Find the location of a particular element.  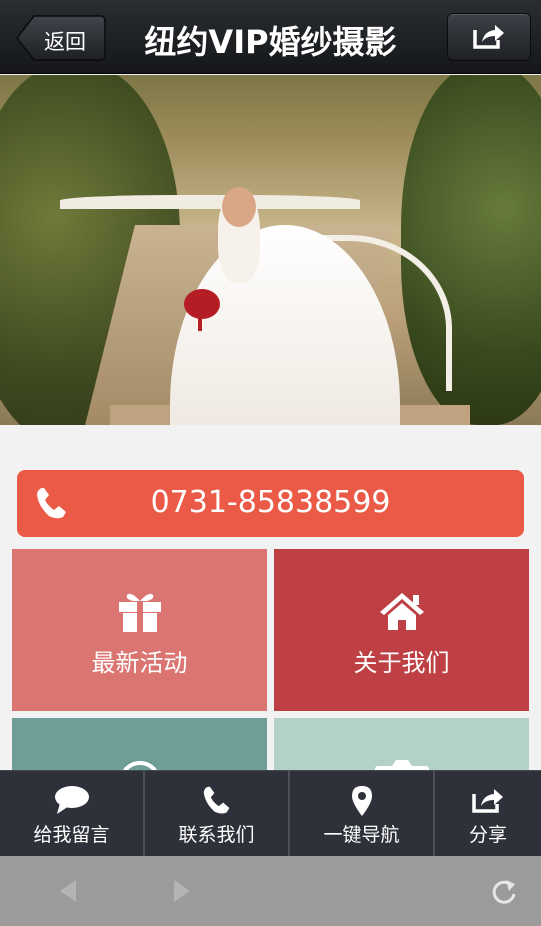

bottom-toolbar: 给我留言 联系我们 一键导航 分享 is located at coordinates (270, 813).